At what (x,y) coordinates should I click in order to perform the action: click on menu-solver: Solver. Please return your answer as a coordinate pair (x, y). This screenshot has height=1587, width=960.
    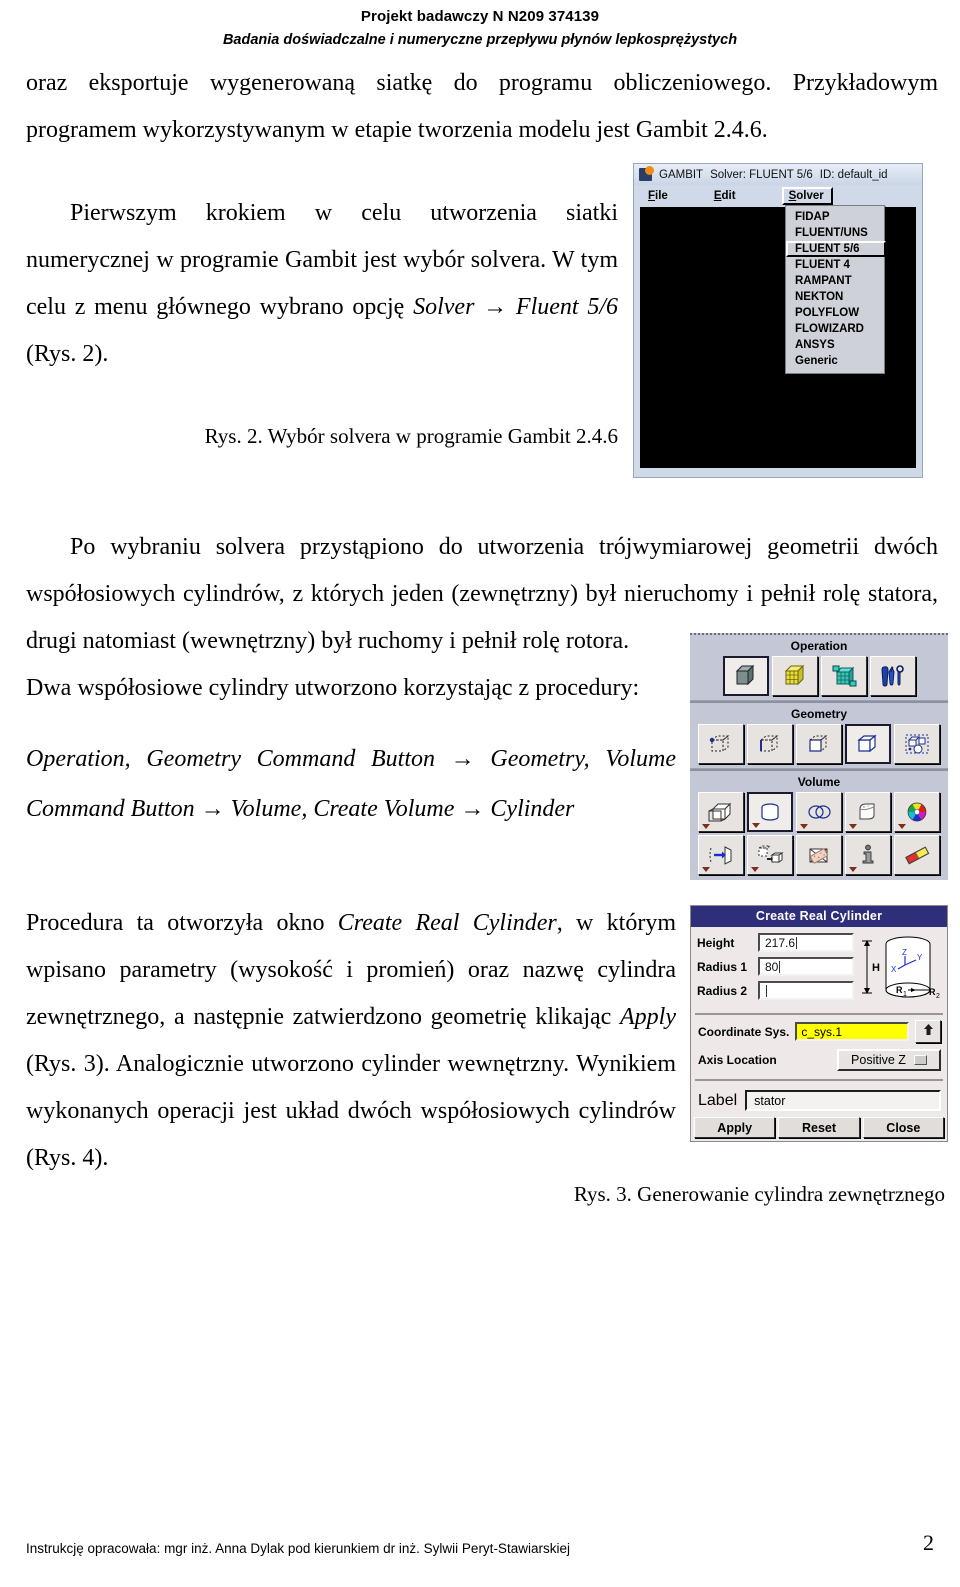
    Looking at the image, I should click on (807, 196).